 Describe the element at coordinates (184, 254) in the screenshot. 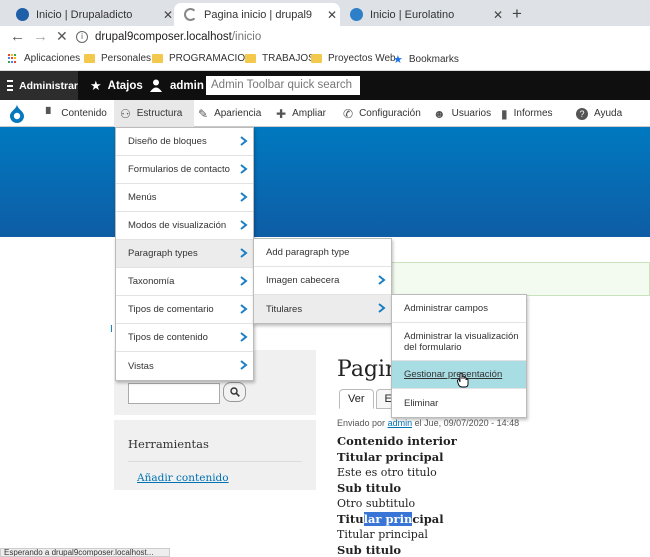

I see `menu-item-paragraph-types: Paragraph types` at that location.